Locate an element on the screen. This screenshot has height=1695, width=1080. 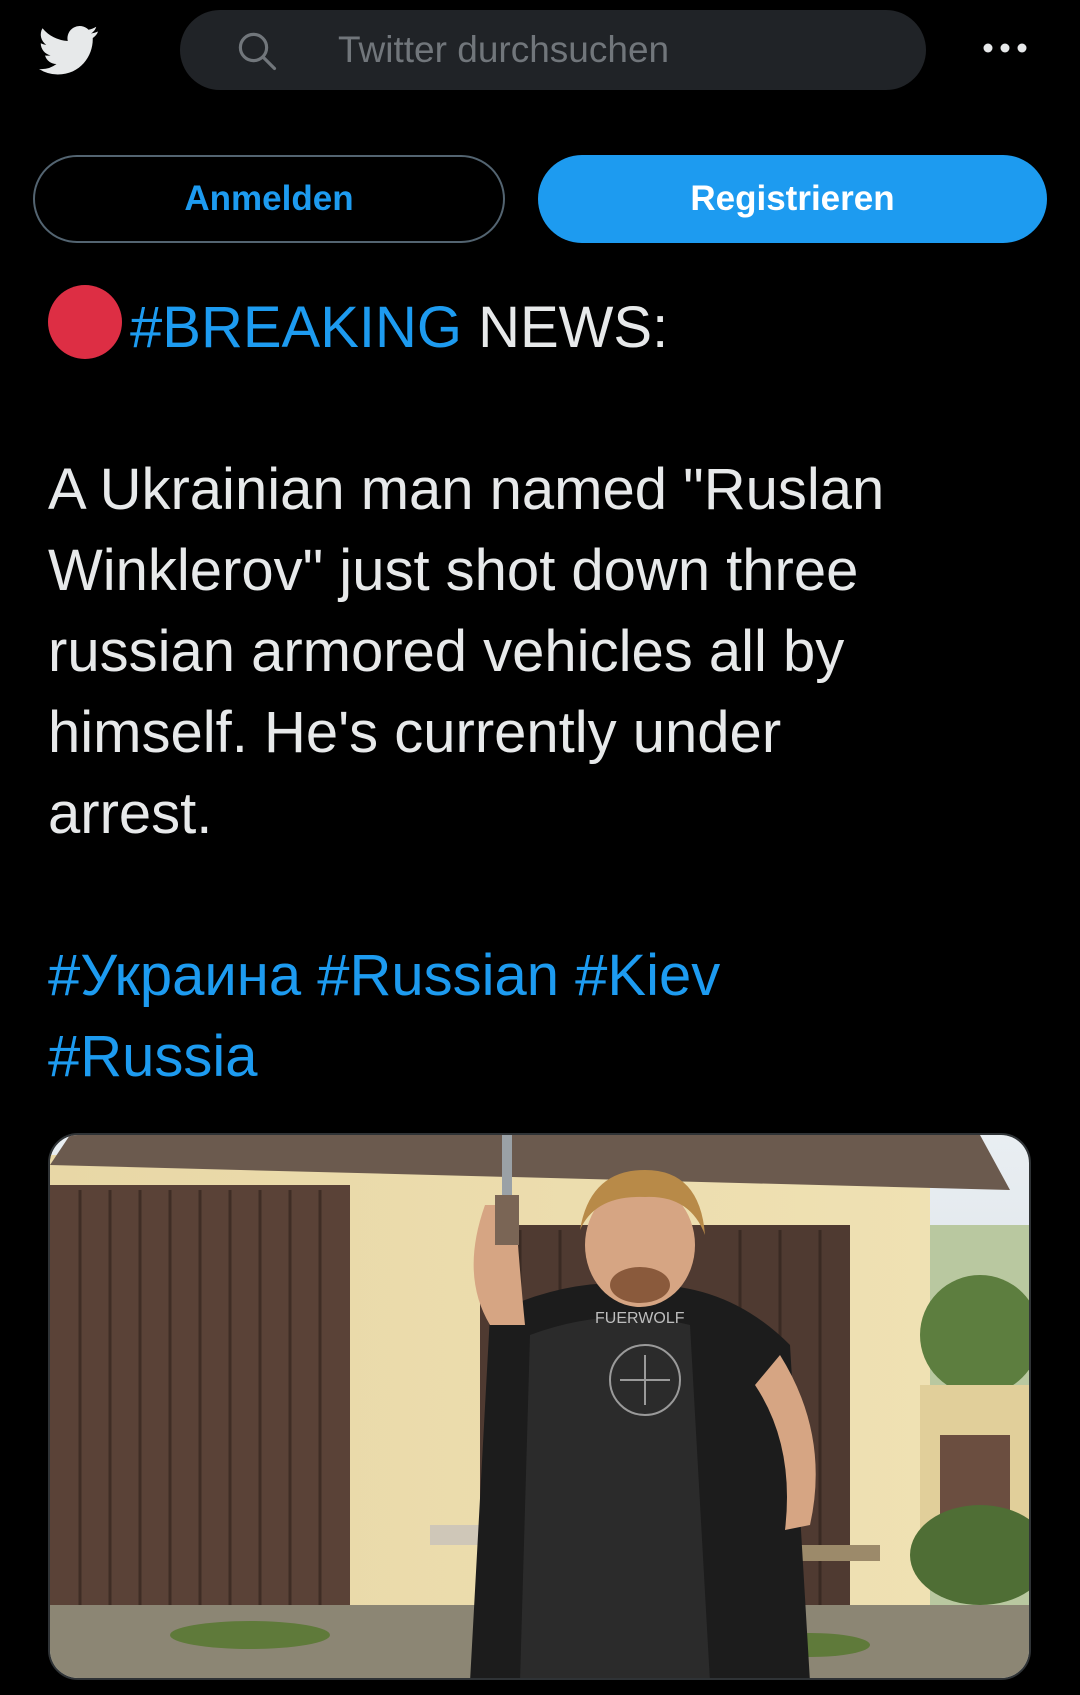
red-circle-icon is located at coordinates (85, 322).